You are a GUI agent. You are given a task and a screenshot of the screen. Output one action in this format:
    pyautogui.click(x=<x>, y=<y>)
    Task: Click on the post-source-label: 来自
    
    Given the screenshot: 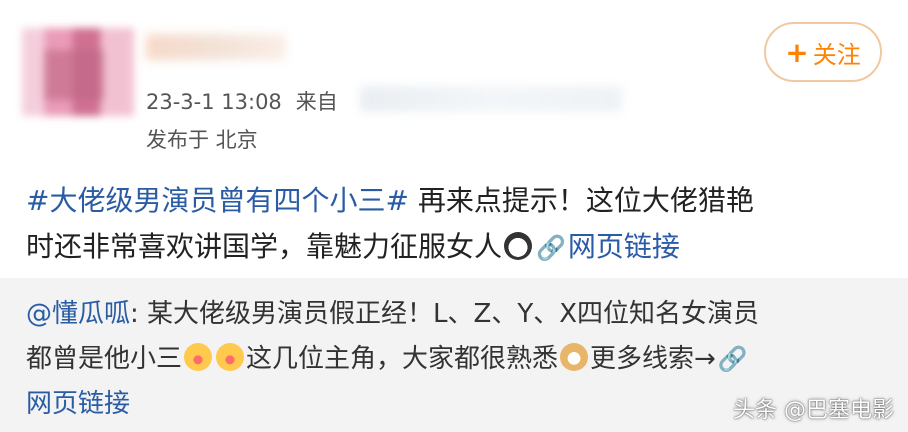 What is the action you would take?
    pyautogui.click(x=316, y=102)
    